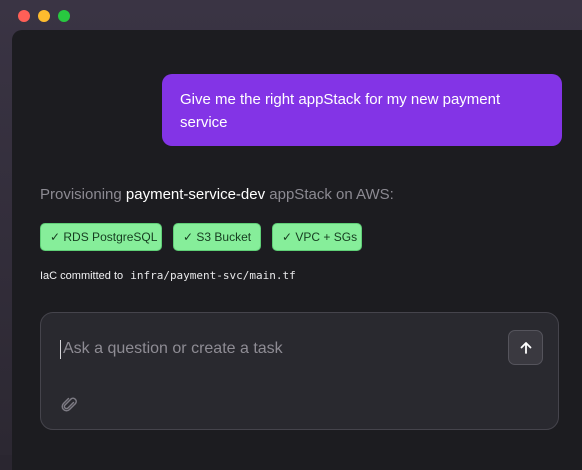 Image resolution: width=582 pixels, height=470 pixels. I want to click on resource-chip-s3: ✓ S3 Bucket, so click(217, 237).